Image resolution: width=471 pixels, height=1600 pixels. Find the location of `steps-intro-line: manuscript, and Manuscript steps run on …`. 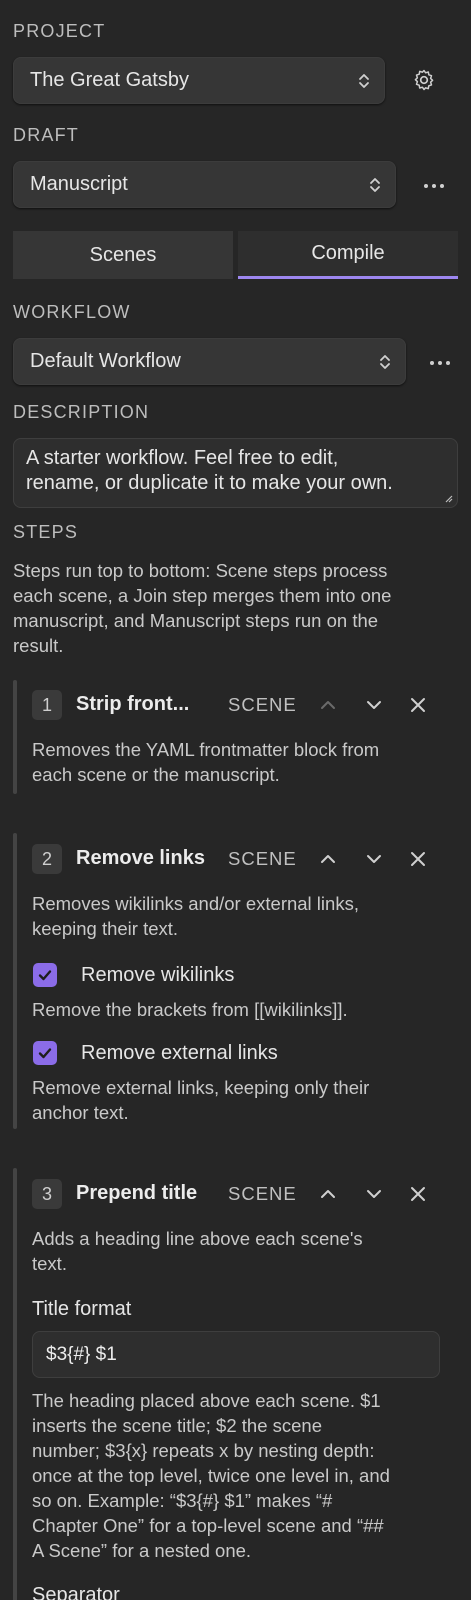

steps-intro-line: manuscript, and Manuscript steps run on … is located at coordinates (196, 620).